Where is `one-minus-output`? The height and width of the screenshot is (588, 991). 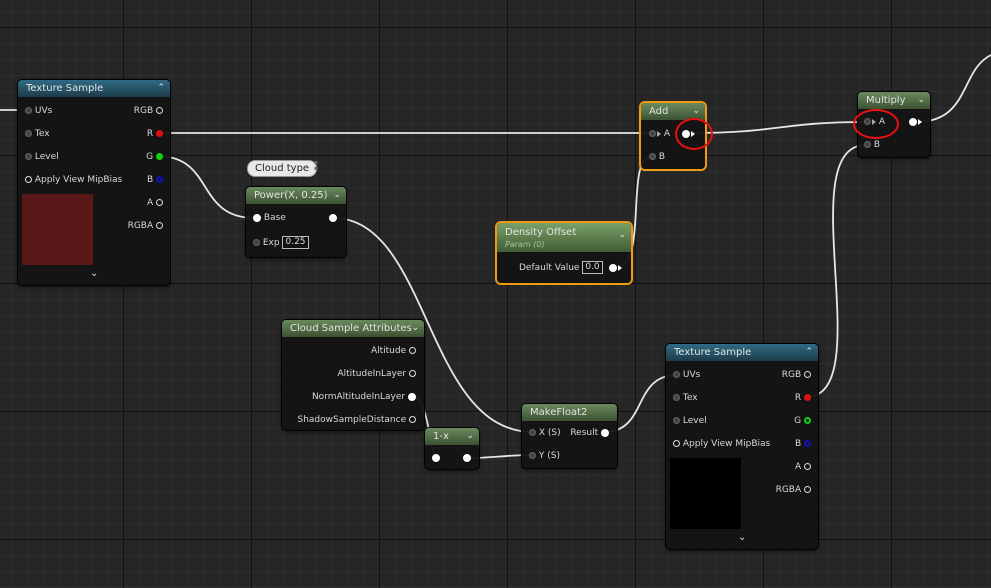 one-minus-output is located at coordinates (467, 458).